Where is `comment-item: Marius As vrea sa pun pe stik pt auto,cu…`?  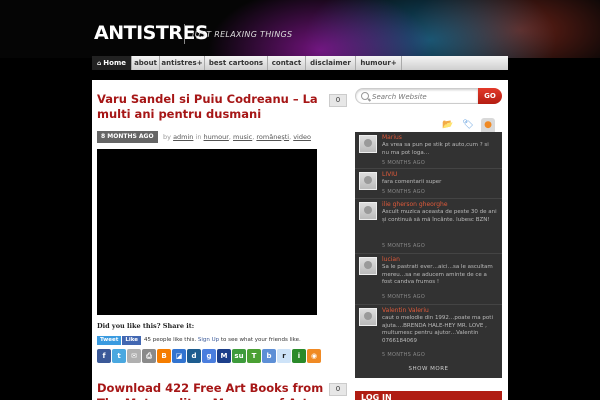
comment-item: Marius As vrea sa pun pe stik pt auto,cu… is located at coordinates (428, 150).